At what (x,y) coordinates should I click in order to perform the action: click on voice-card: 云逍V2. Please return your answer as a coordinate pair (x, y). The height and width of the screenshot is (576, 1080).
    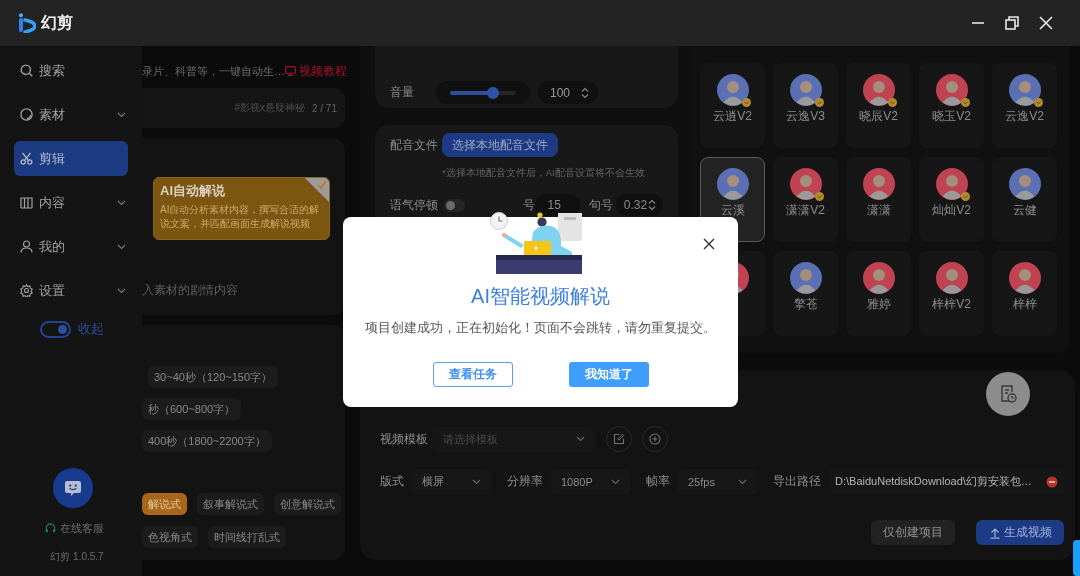
    Looking at the image, I should click on (732, 105).